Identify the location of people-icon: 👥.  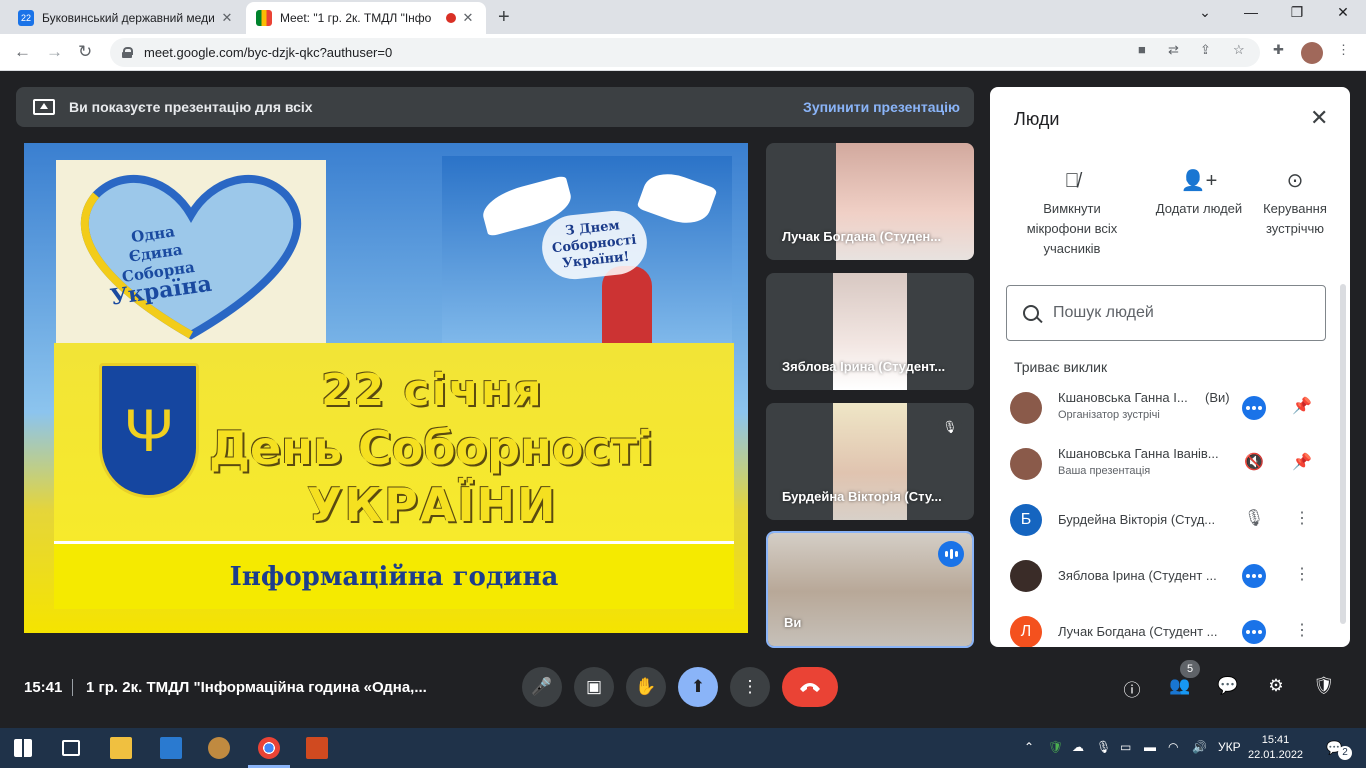
(1180, 688).